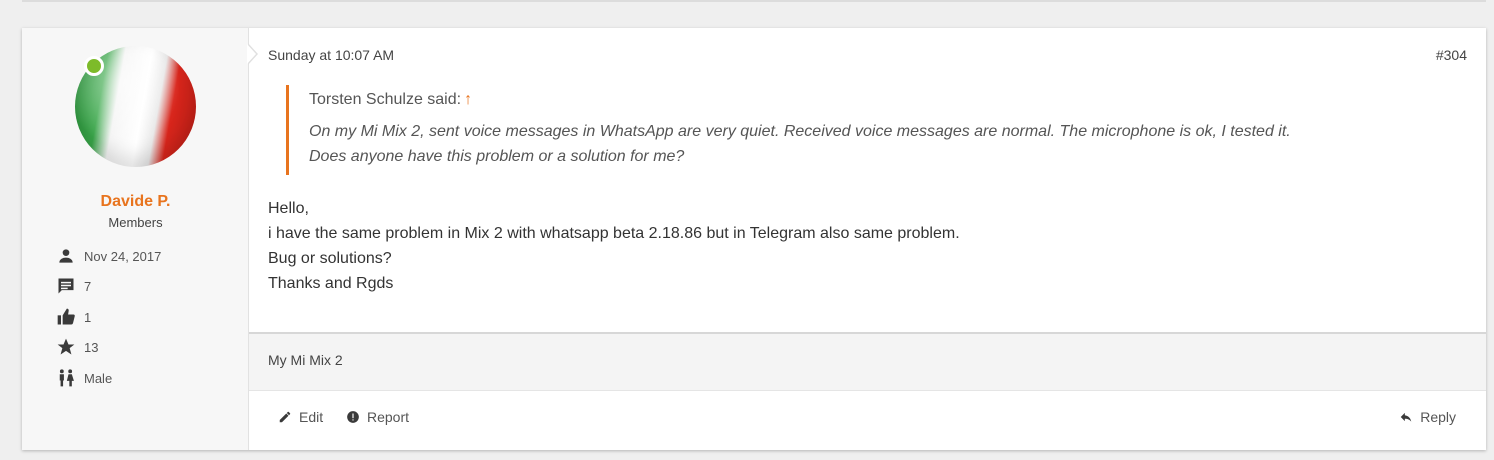  Describe the element at coordinates (385, 99) in the screenshot. I see `quote-author: Torsten Schulze said:` at that location.